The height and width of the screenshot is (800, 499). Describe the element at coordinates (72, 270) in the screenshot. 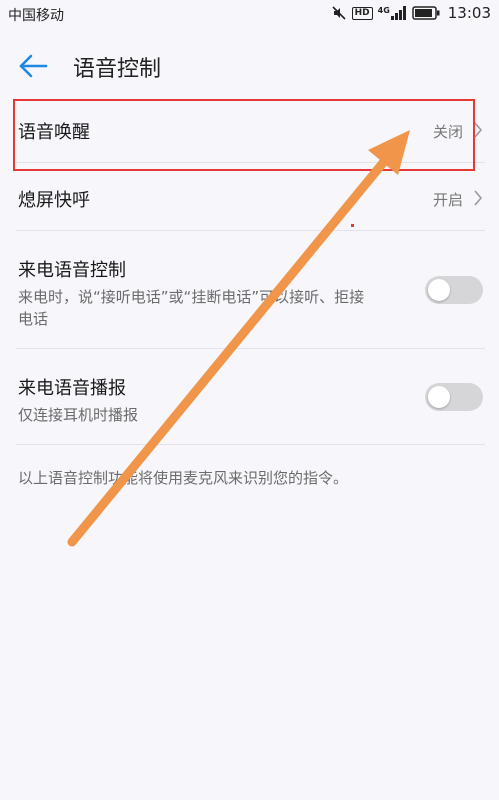

I see `incoming-call-voice-control-label: 来电语音控制` at that location.